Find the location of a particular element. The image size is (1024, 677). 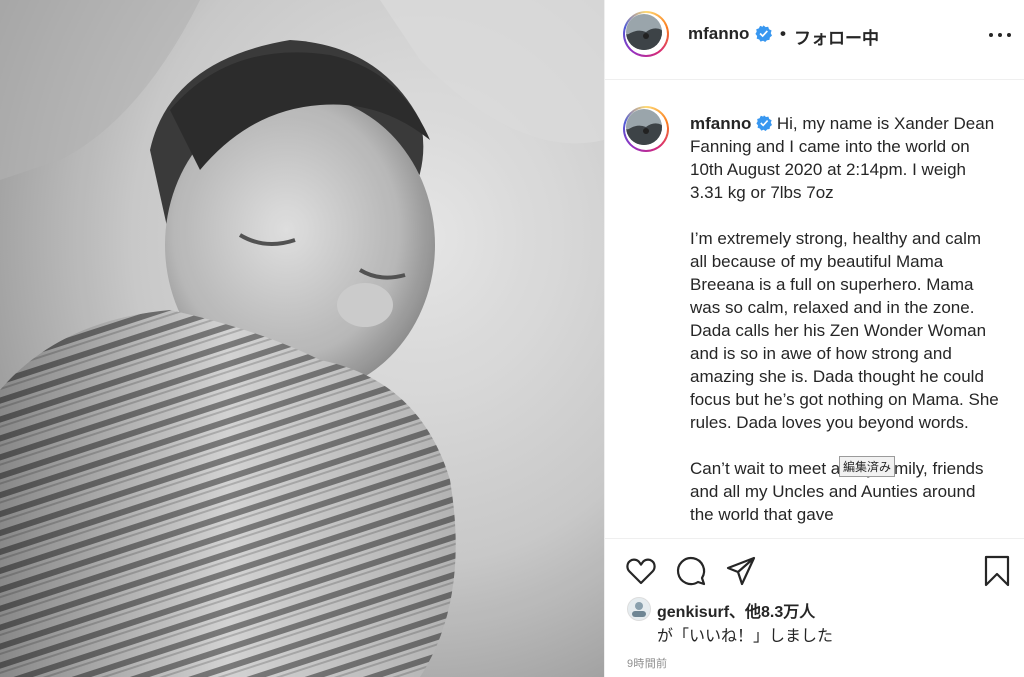

header-username: mfanno is located at coordinates (718, 34).